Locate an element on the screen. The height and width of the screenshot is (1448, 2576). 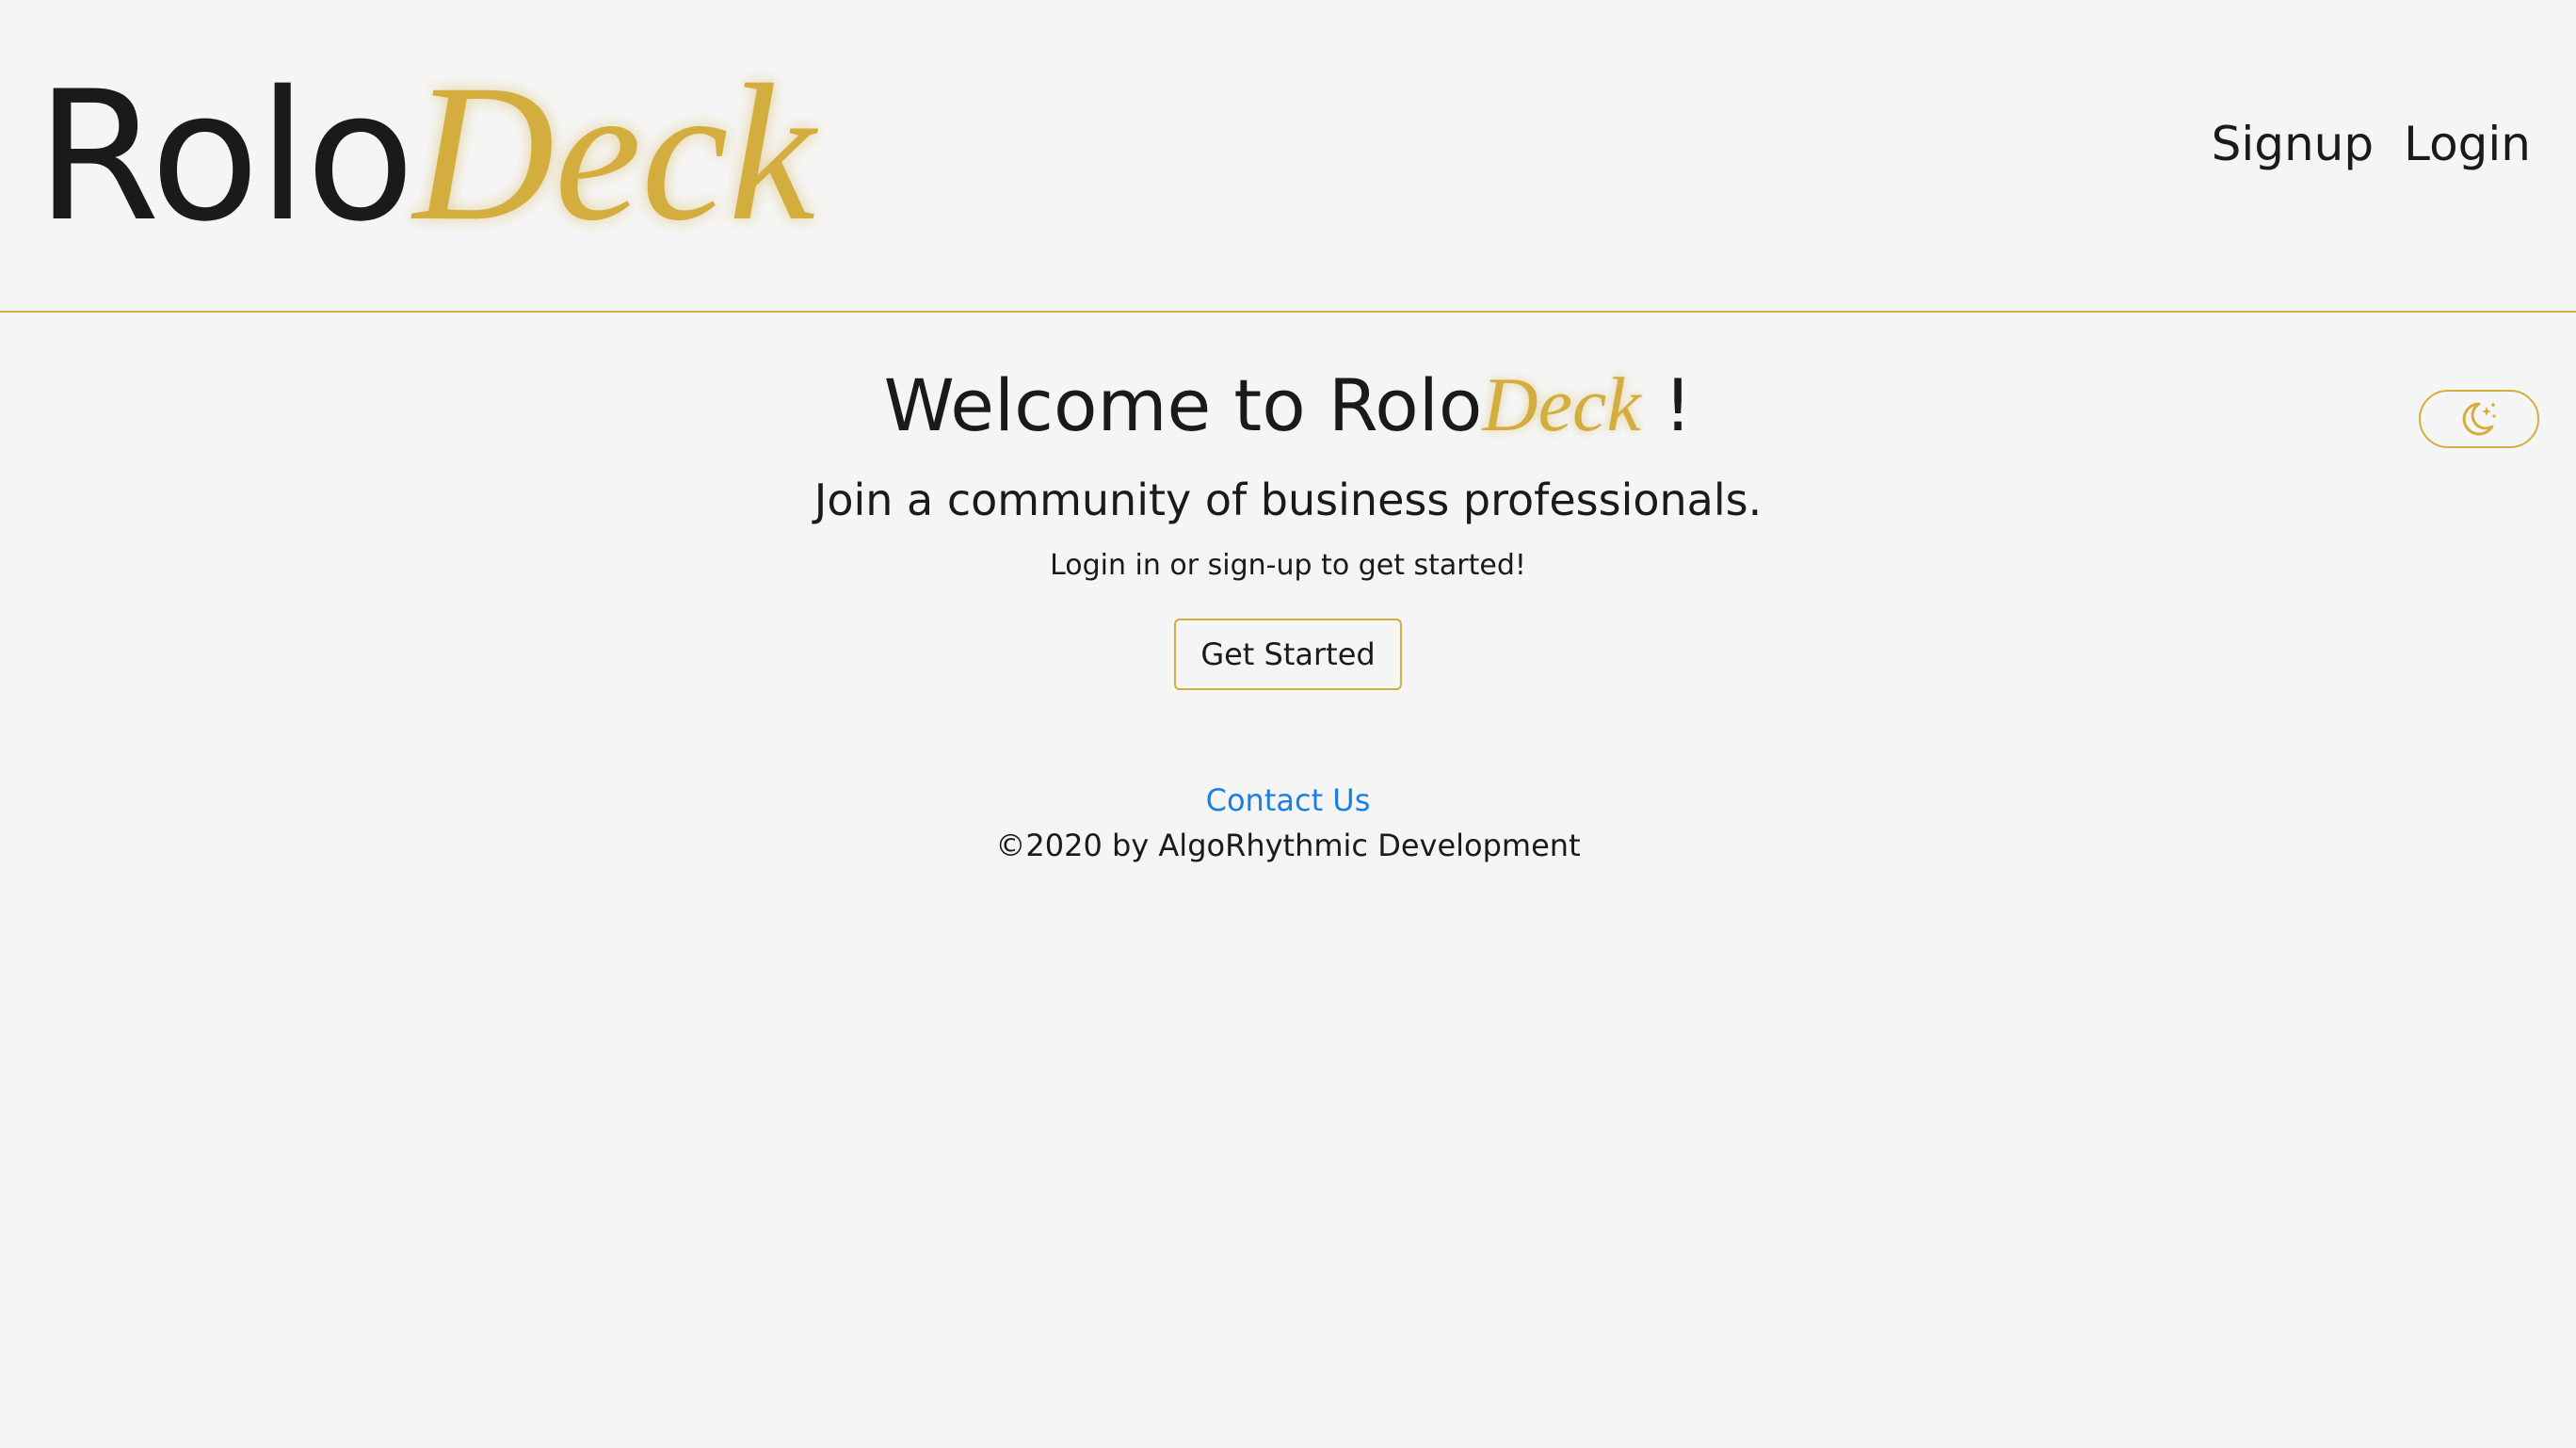
welcome-brand: Deck is located at coordinates (1561, 405).